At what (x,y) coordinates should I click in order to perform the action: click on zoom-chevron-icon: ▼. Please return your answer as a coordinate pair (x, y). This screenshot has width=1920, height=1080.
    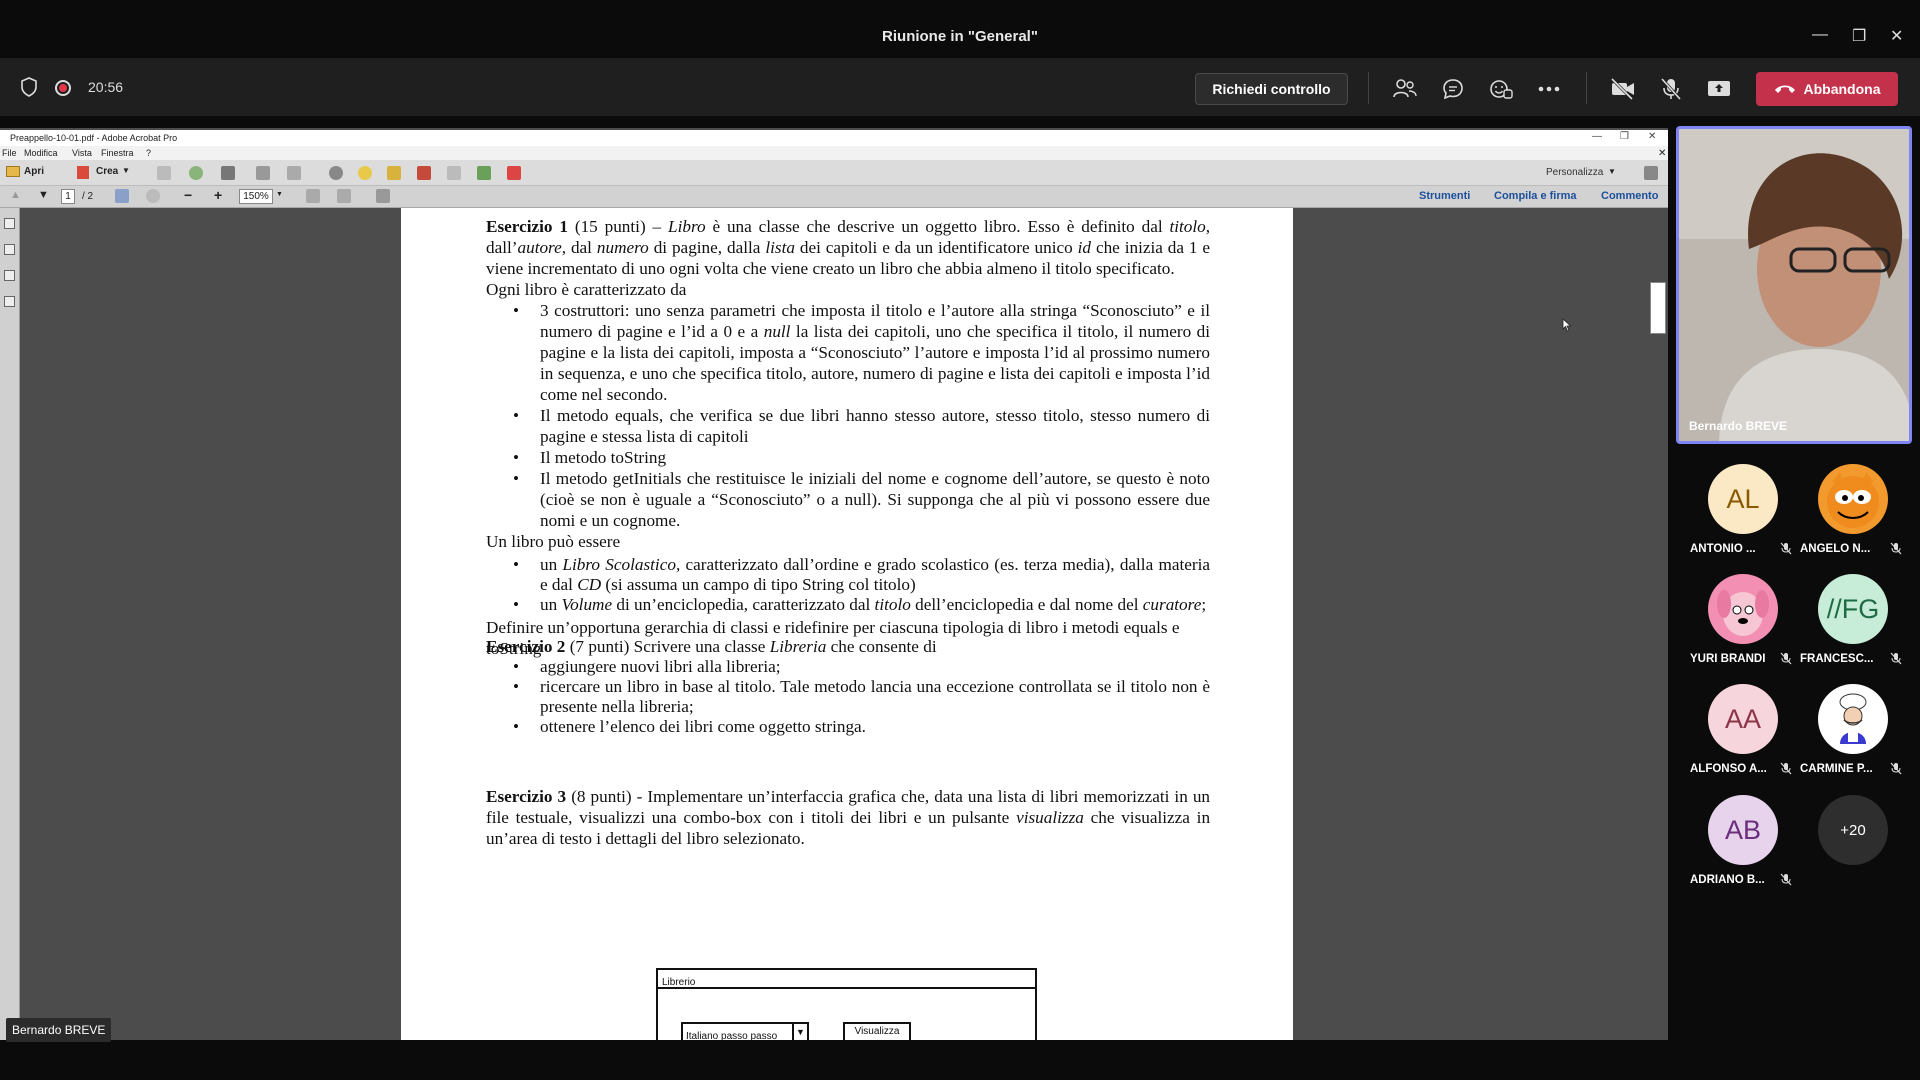
    Looking at the image, I should click on (279, 194).